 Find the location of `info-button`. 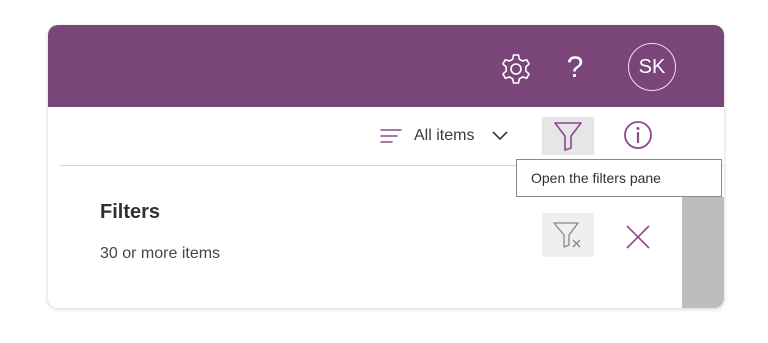

info-button is located at coordinates (638, 135).